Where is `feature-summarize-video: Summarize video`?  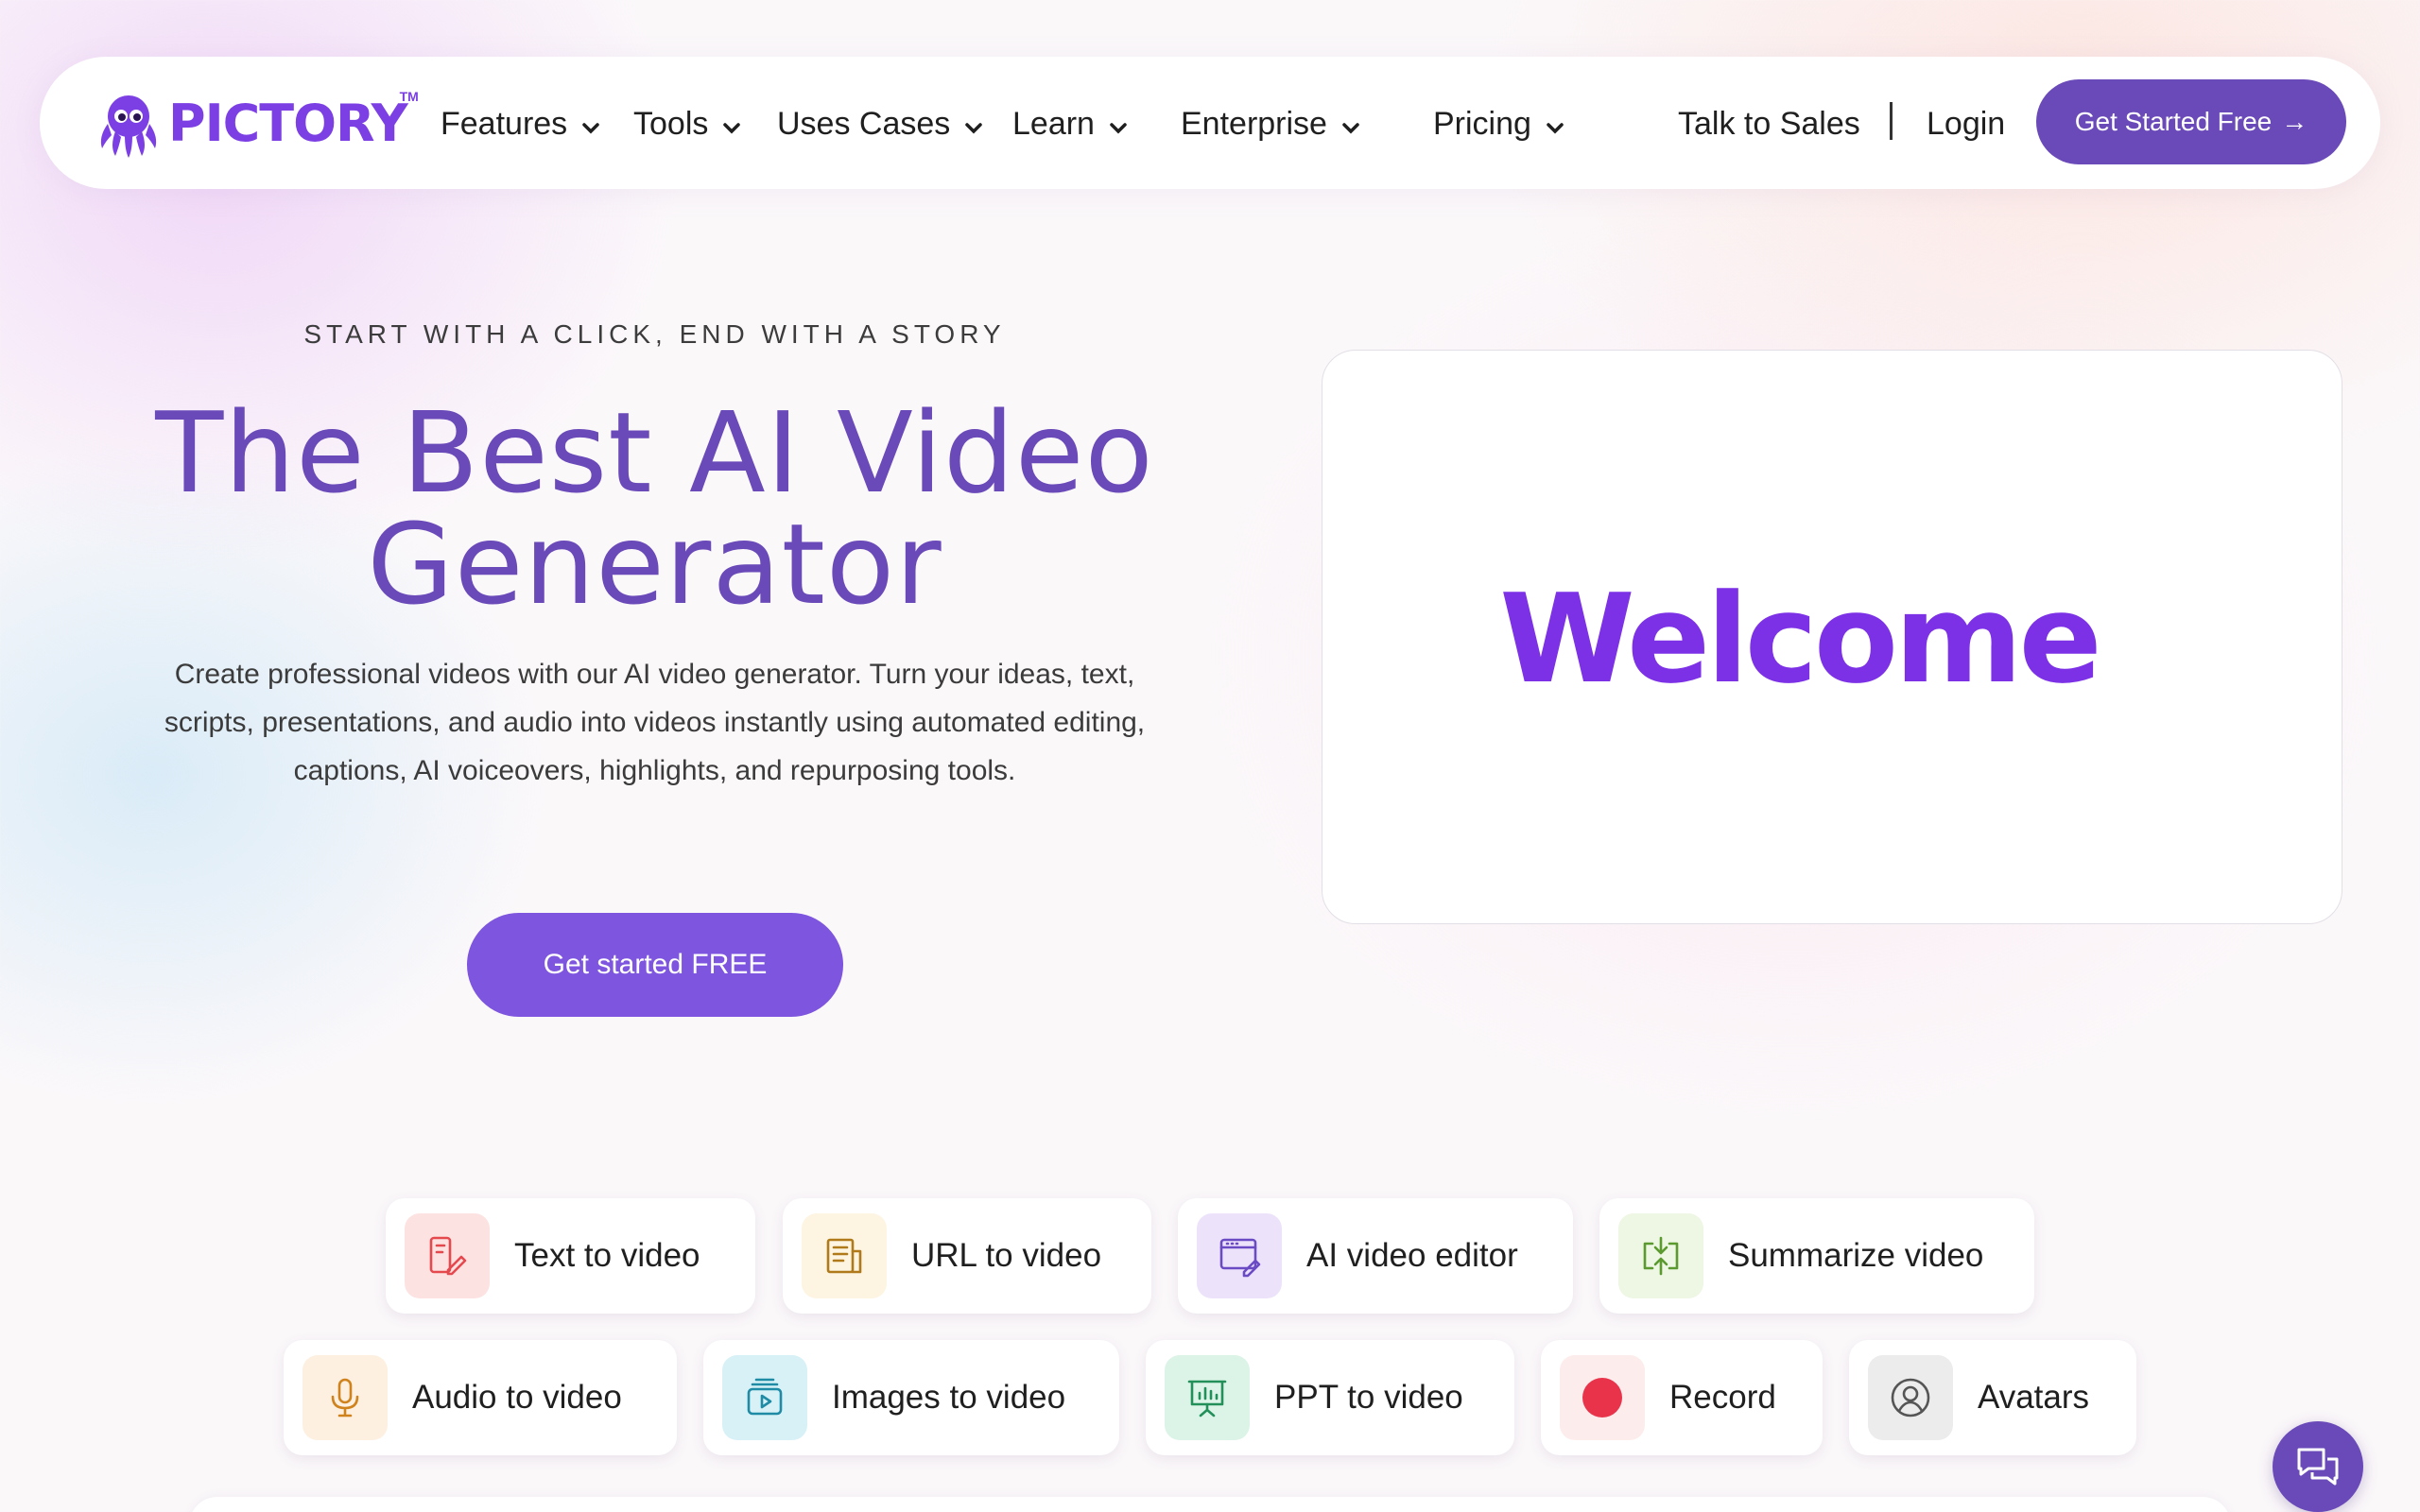
feature-summarize-video: Summarize video is located at coordinates (1816, 1256).